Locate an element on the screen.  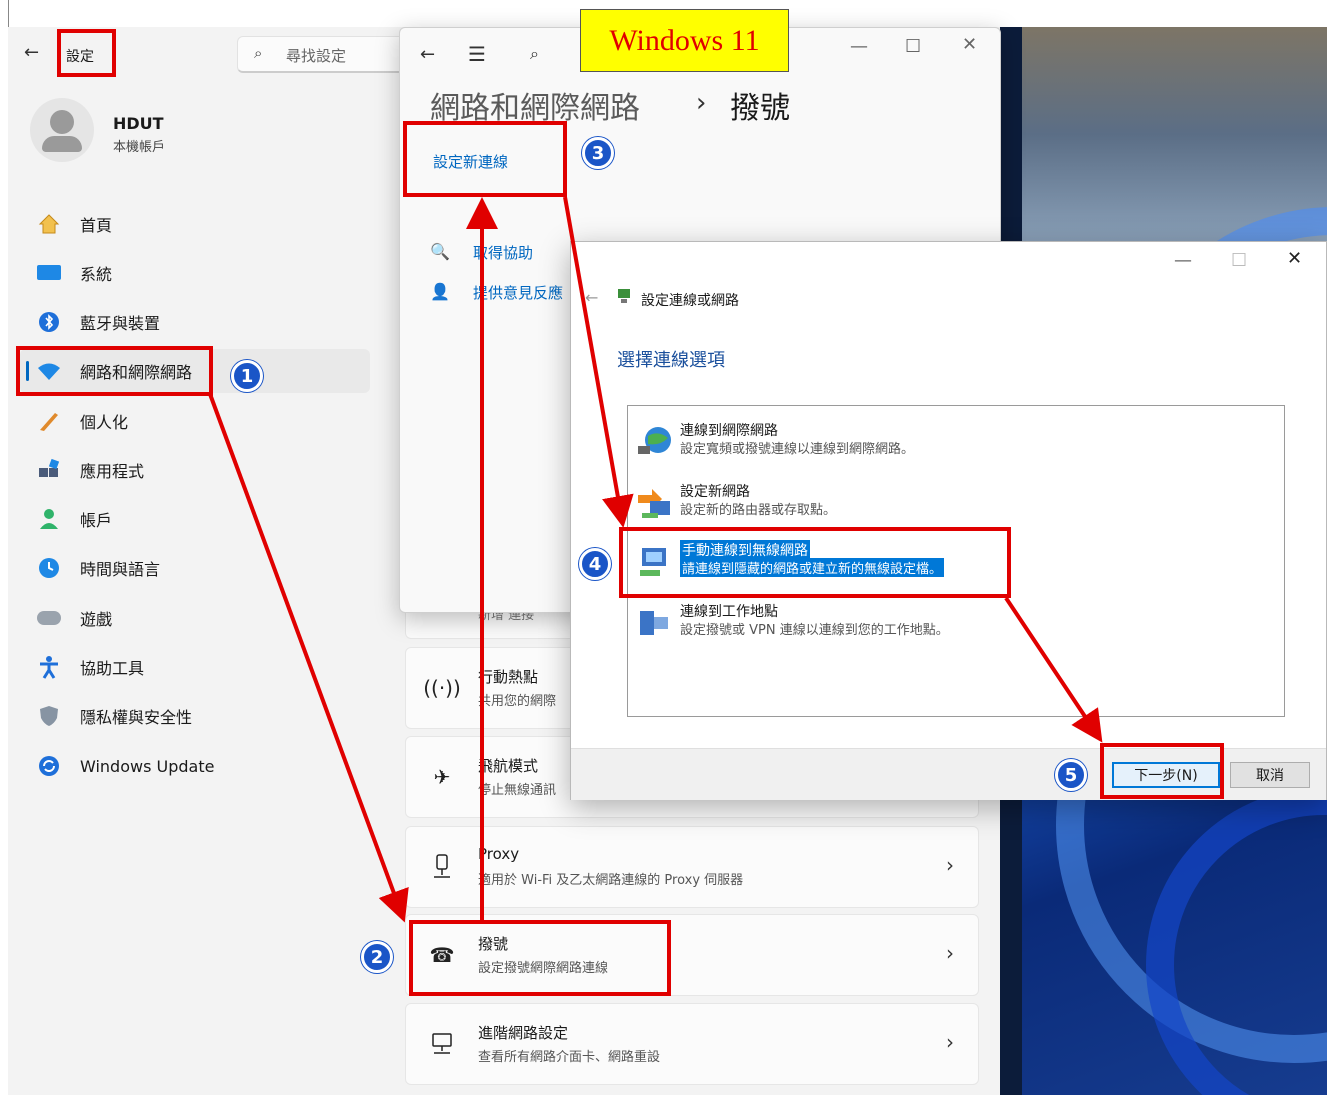
step-badge-1: 1 is located at coordinates (247, 376).